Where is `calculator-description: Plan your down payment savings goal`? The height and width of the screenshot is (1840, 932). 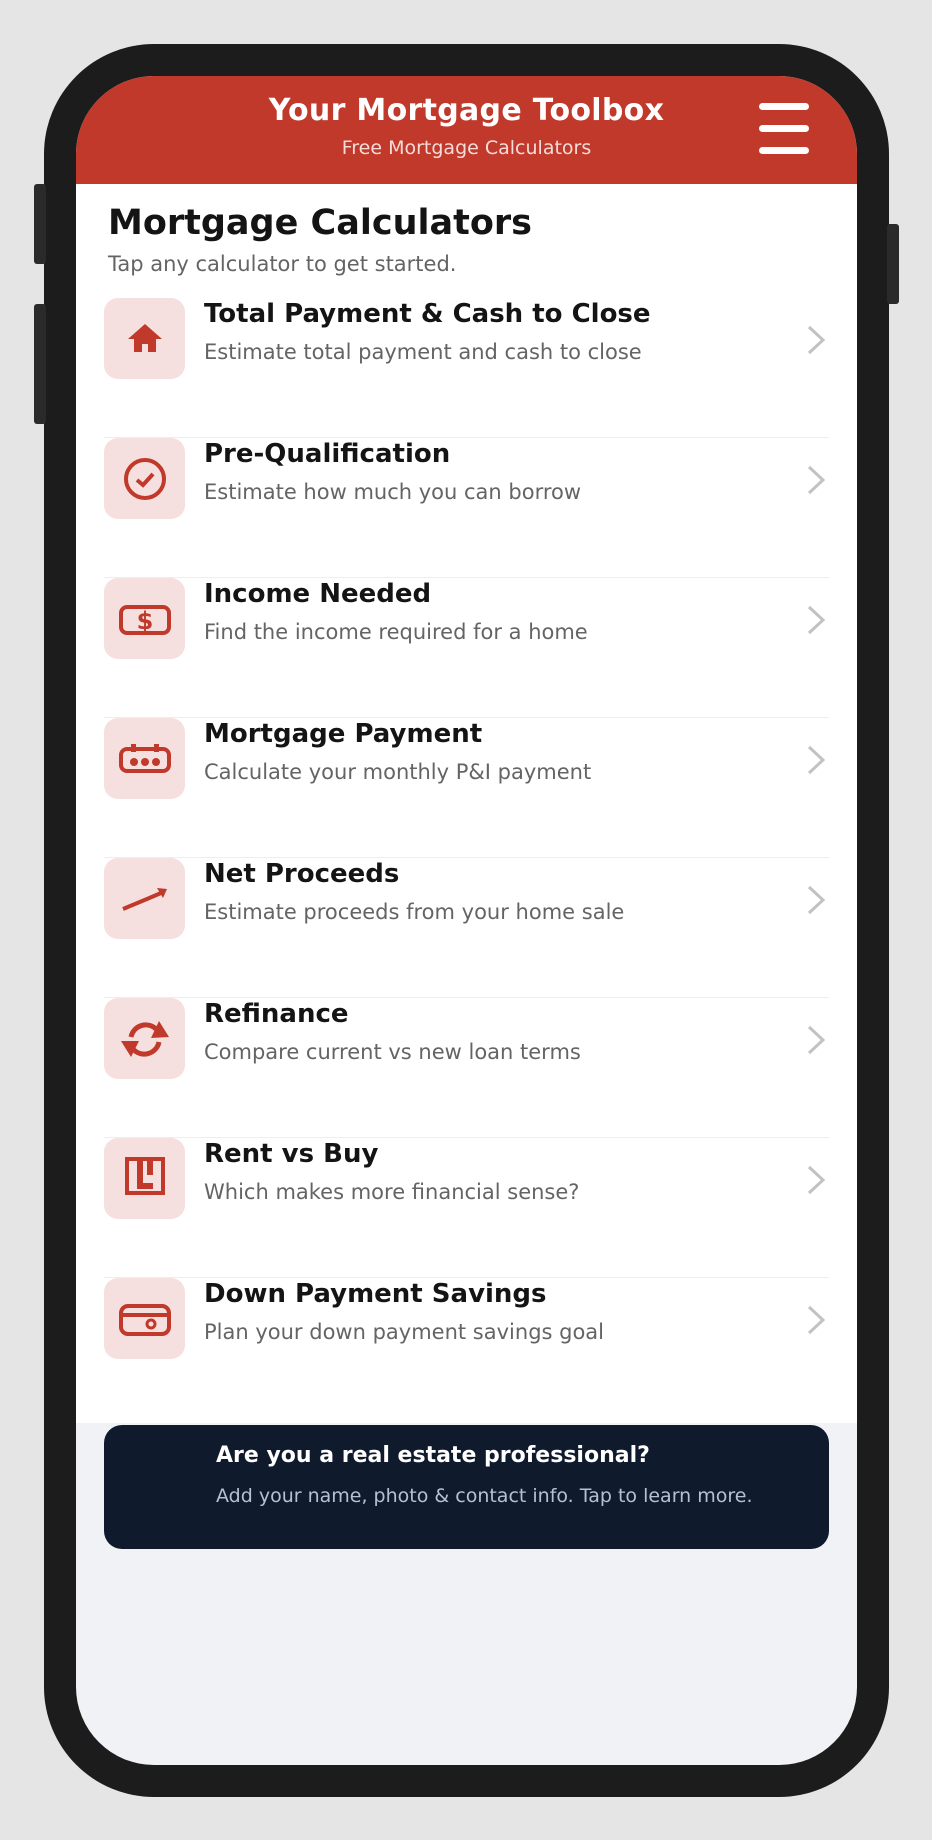 calculator-description: Plan your down payment savings goal is located at coordinates (404, 1332).